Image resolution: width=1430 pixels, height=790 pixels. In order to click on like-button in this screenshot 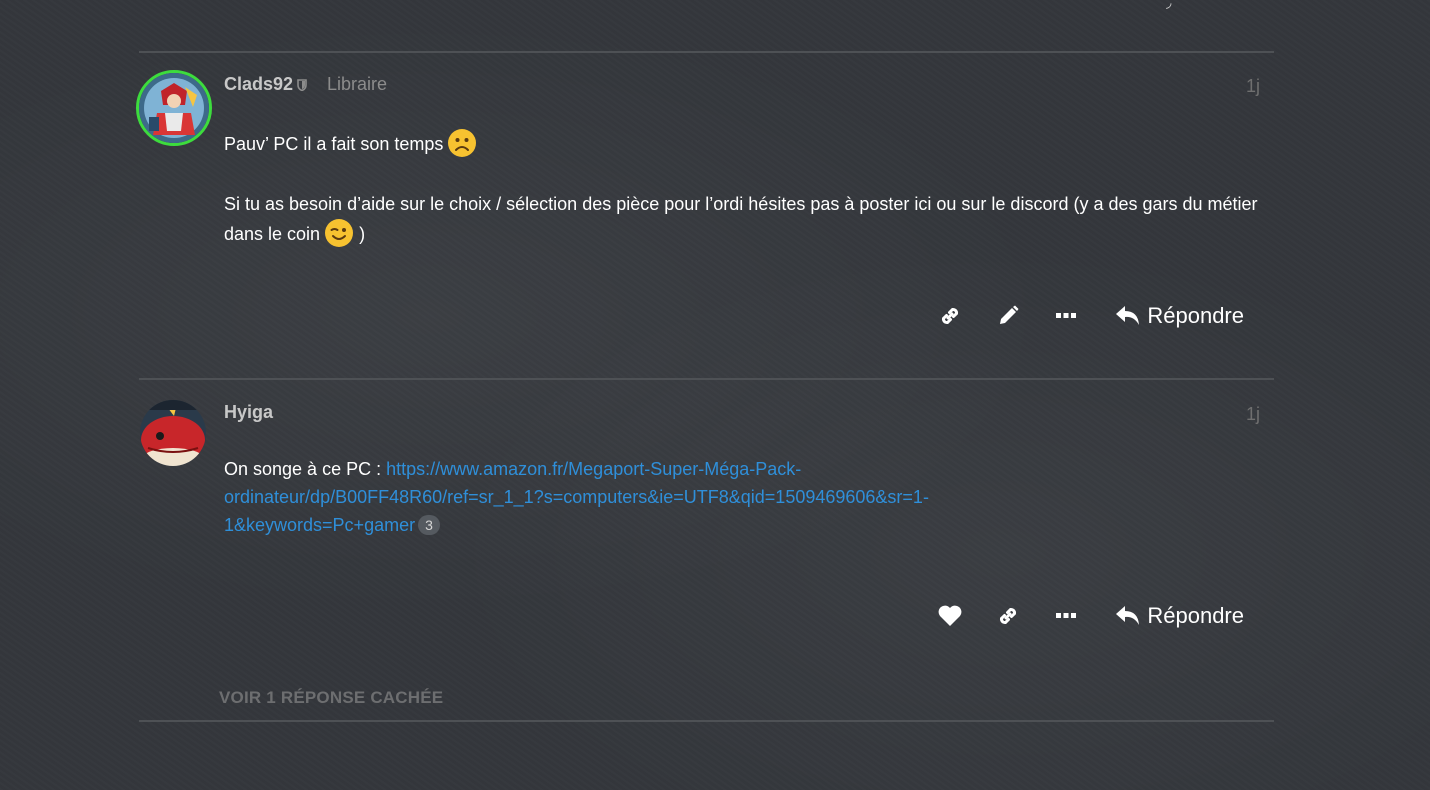, I will do `click(950, 616)`.